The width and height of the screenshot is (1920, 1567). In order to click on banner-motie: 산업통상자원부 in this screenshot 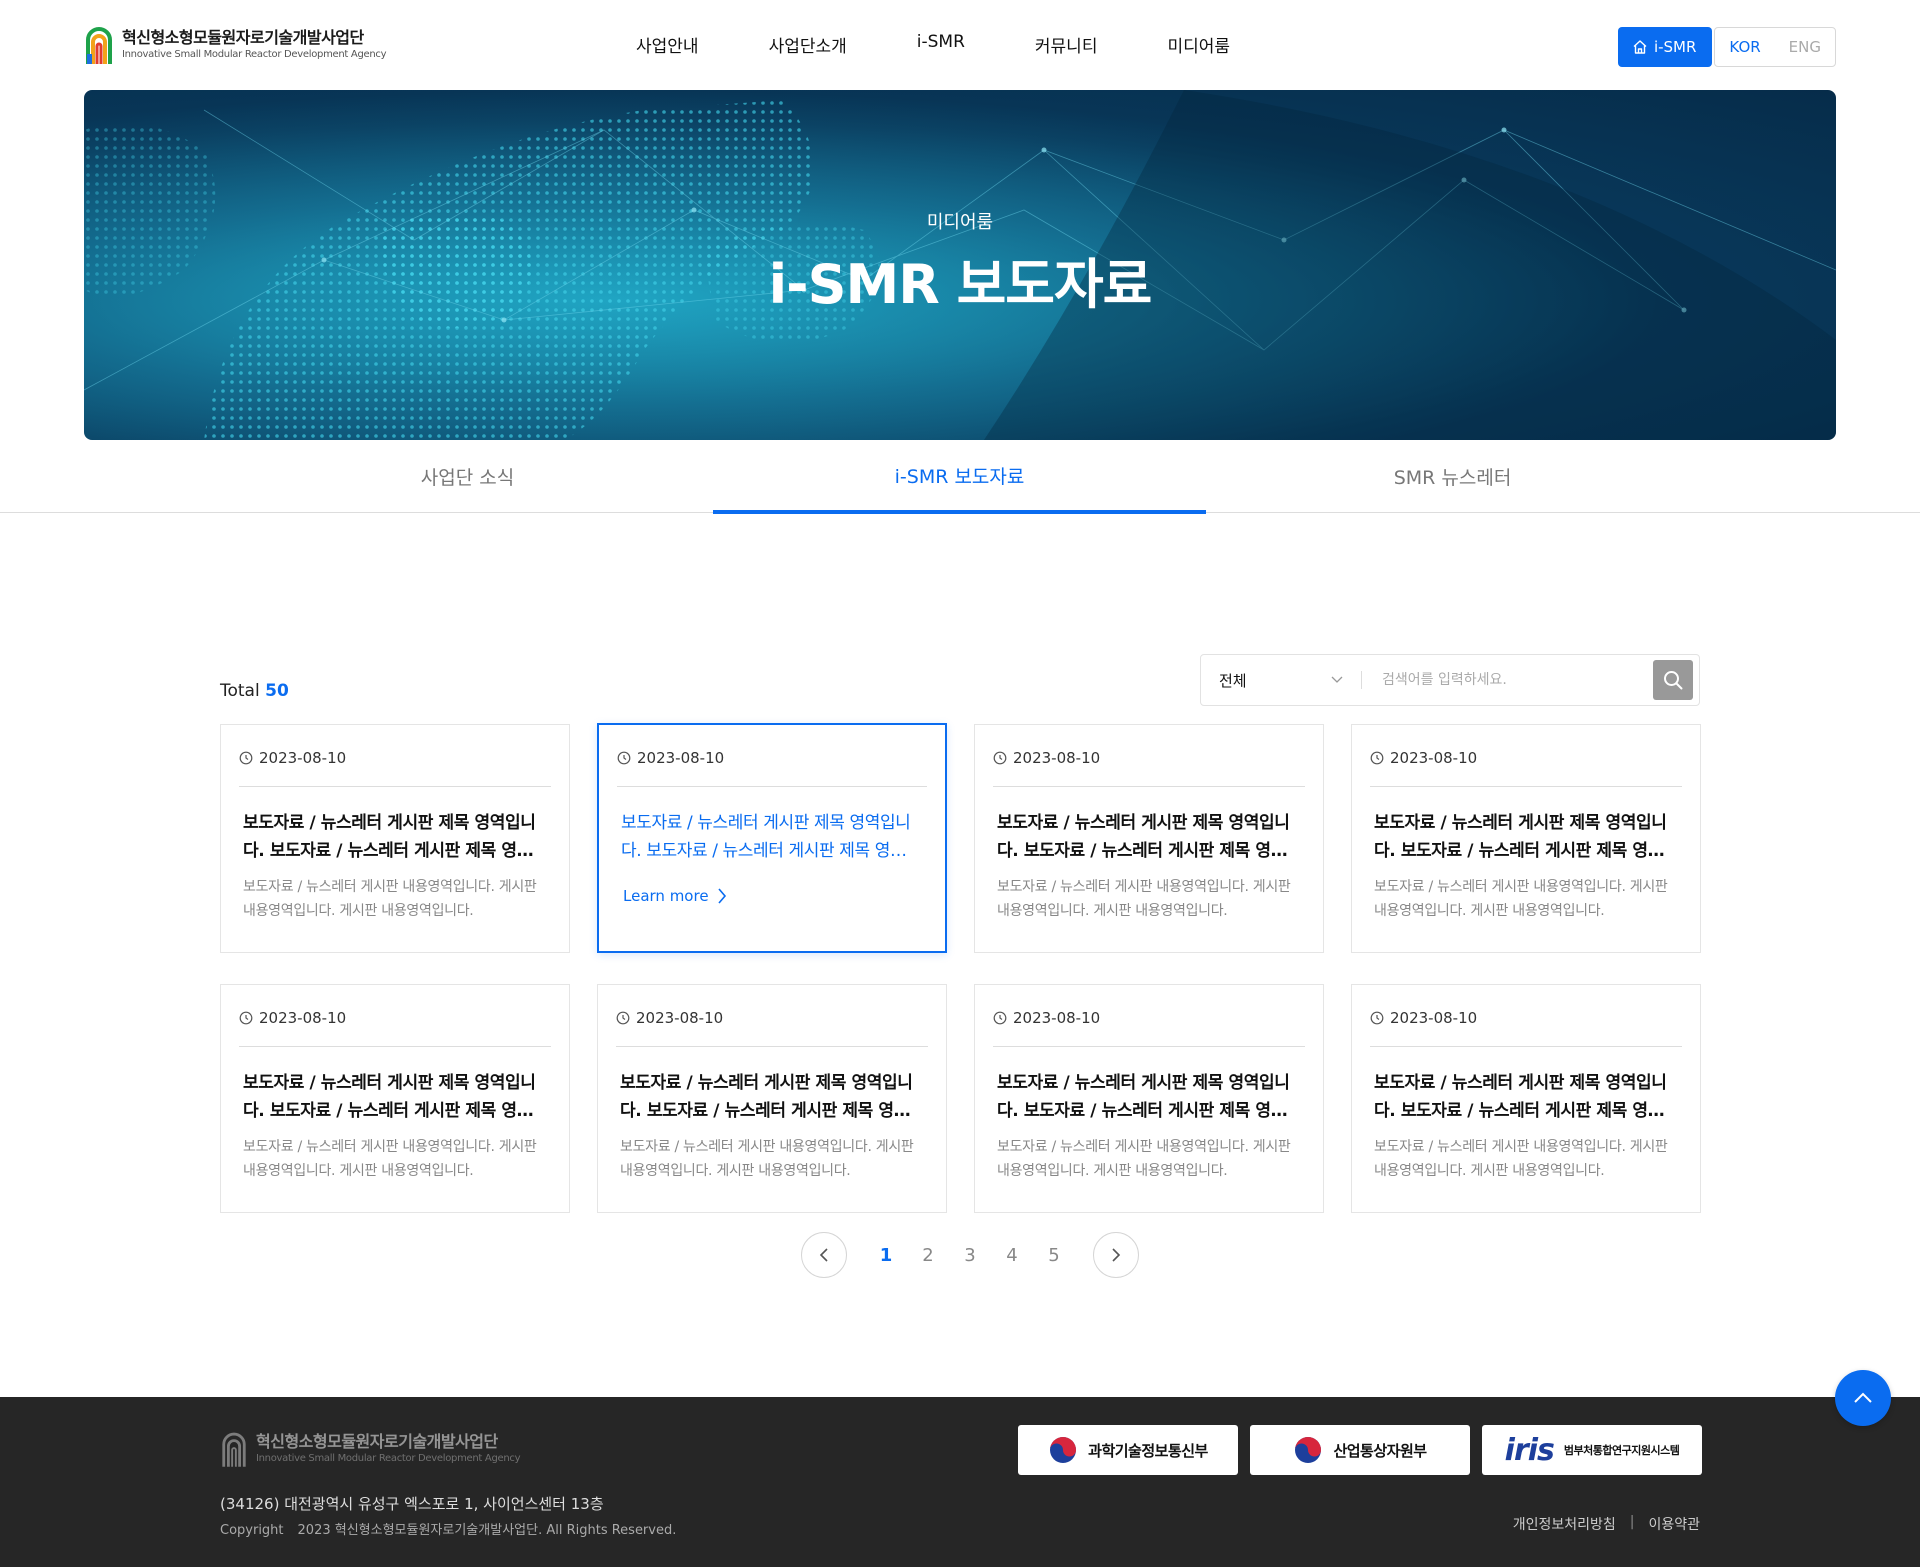, I will do `click(1360, 1450)`.